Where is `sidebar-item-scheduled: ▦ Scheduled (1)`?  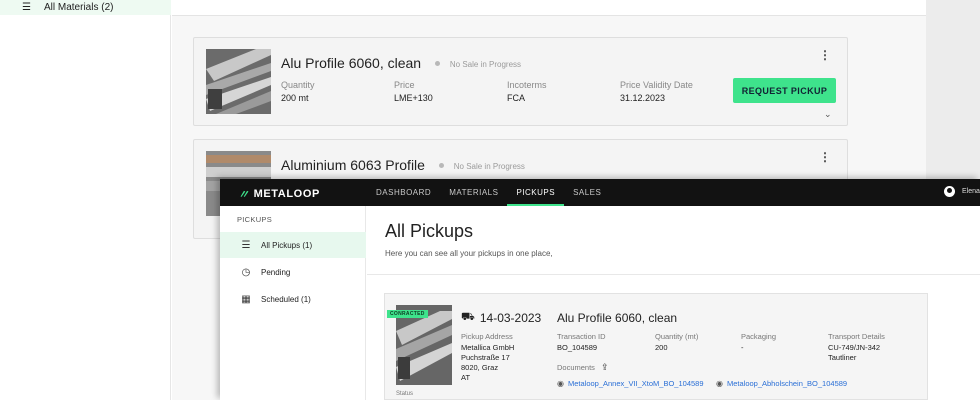
sidebar-item-scheduled: ▦ Scheduled (1) is located at coordinates (293, 299).